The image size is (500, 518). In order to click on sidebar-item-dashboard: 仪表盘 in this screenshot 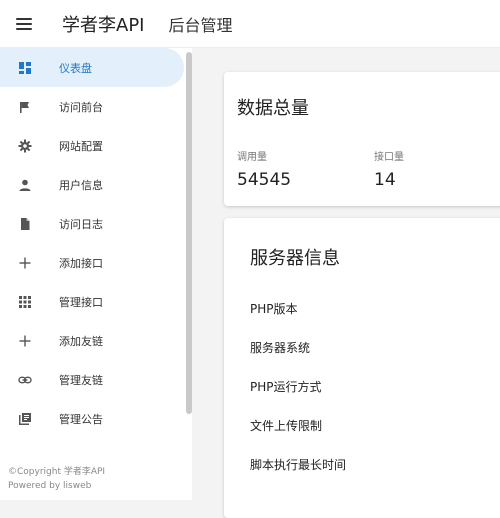, I will do `click(92, 67)`.